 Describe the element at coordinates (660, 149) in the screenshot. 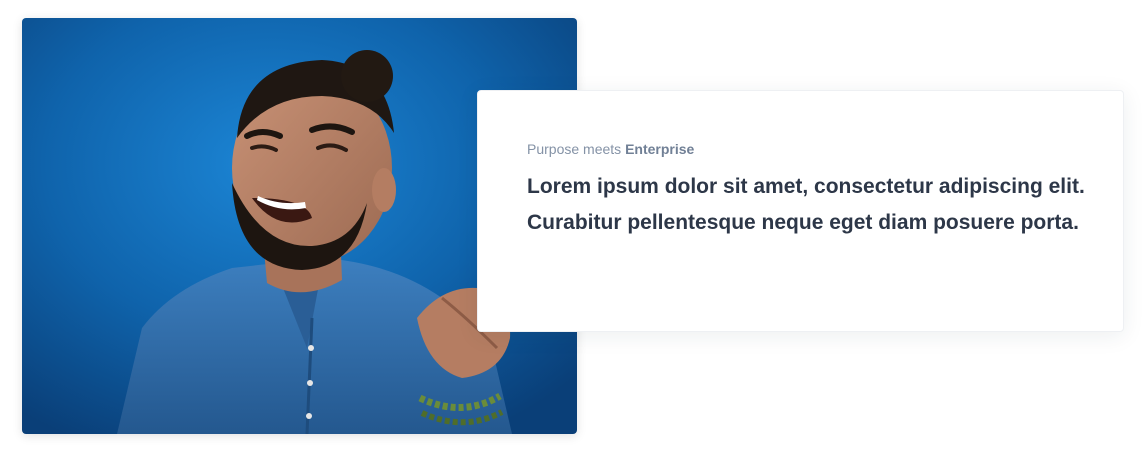

I see `eyebrow-bold: Enterprise` at that location.